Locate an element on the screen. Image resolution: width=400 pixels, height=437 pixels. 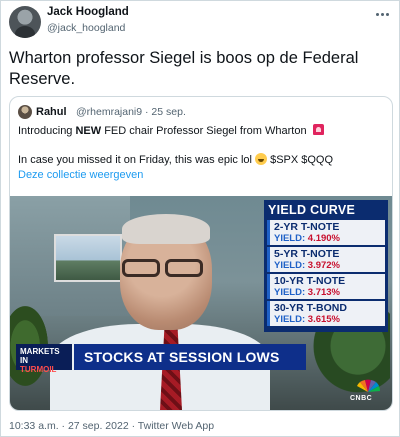
author-name: Jack Hoogland is located at coordinates (88, 12).